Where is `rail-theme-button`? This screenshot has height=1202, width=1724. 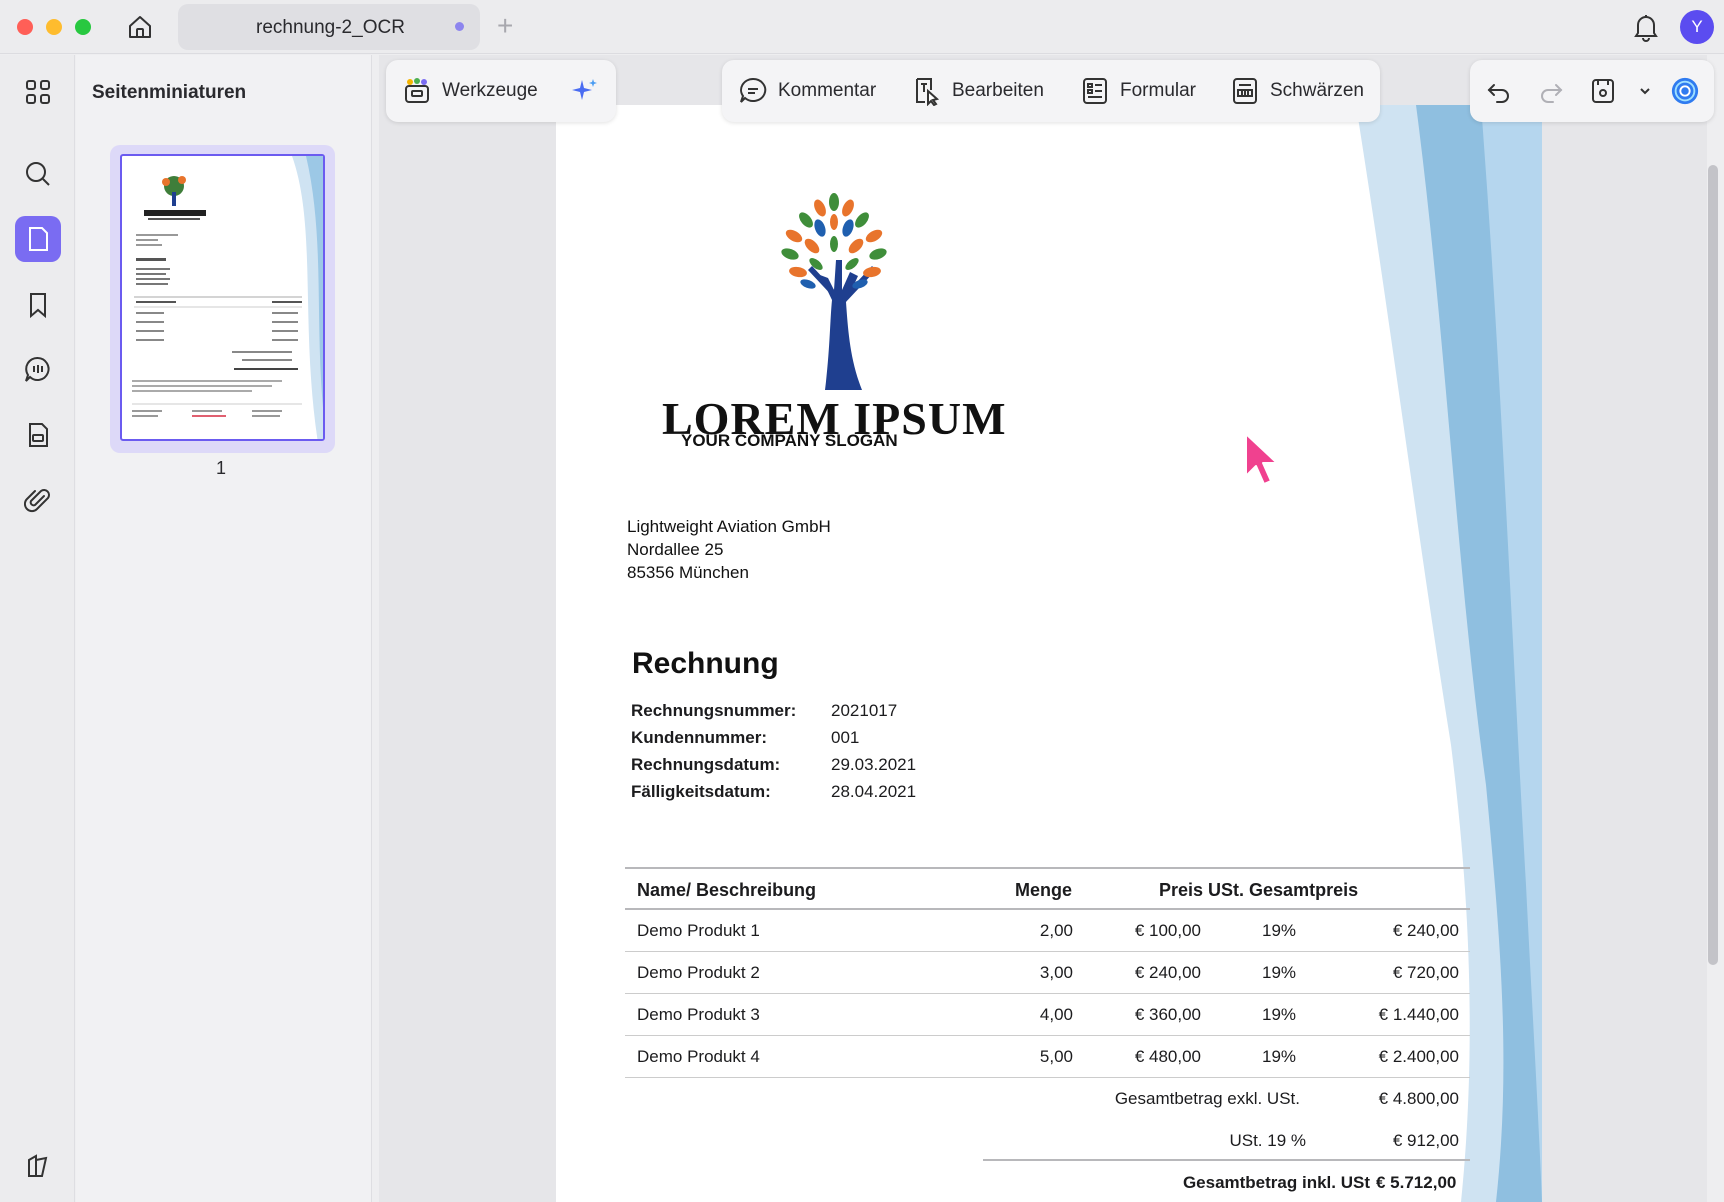 rail-theme-button is located at coordinates (38, 1166).